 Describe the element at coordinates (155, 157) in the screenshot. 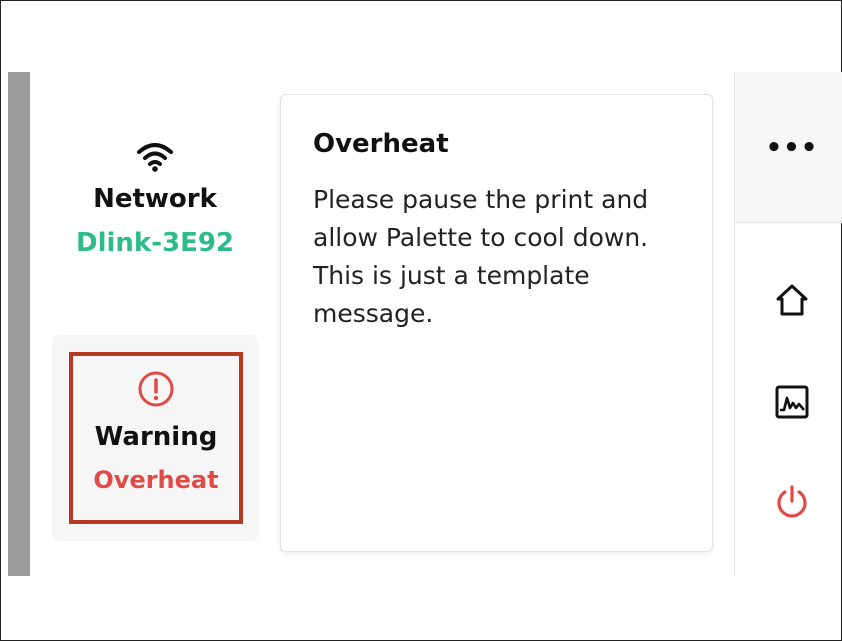

I see `wifi-icon` at that location.